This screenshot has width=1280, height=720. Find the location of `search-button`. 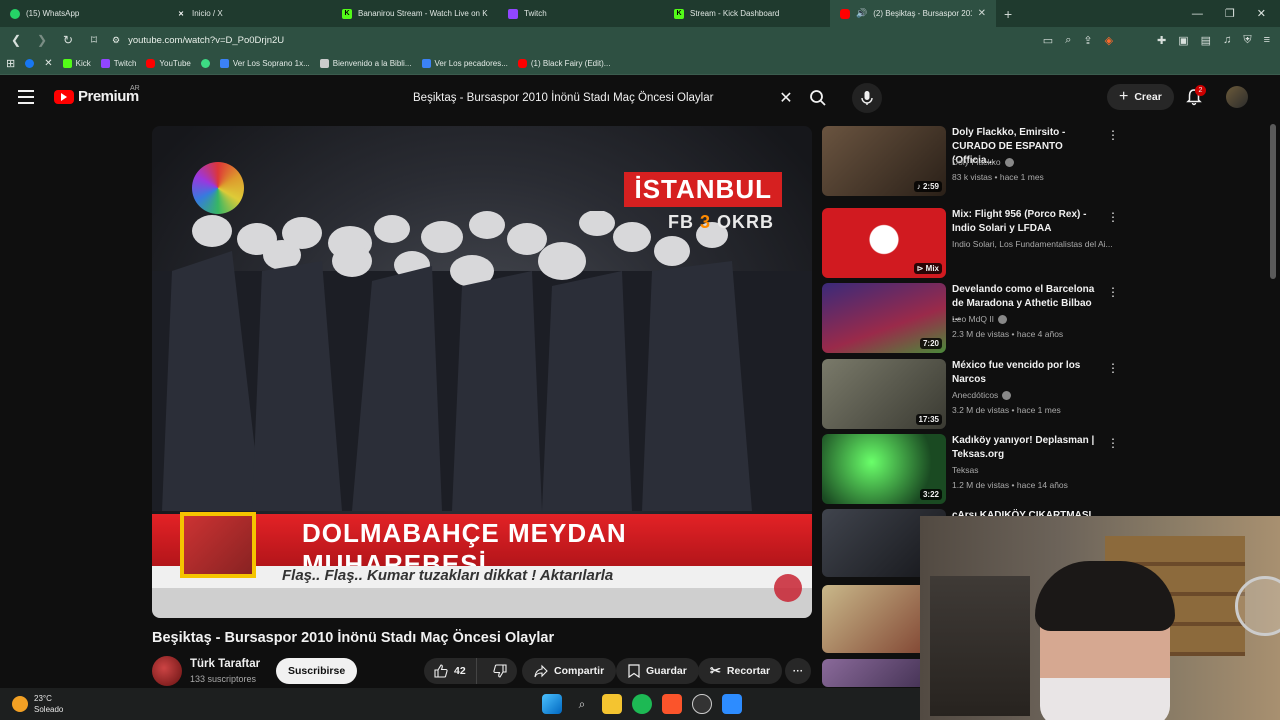

search-button is located at coordinates (818, 98).